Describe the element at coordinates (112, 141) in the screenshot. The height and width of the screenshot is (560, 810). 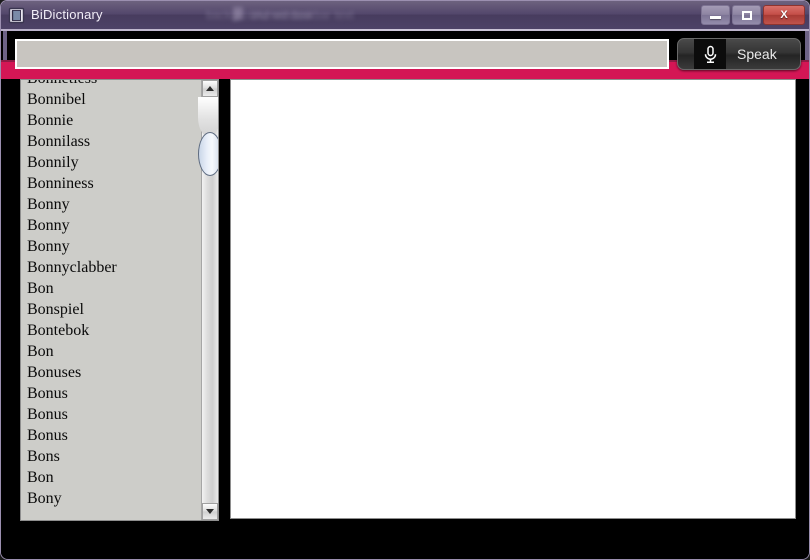
I see `list-item: Bonnilass` at that location.